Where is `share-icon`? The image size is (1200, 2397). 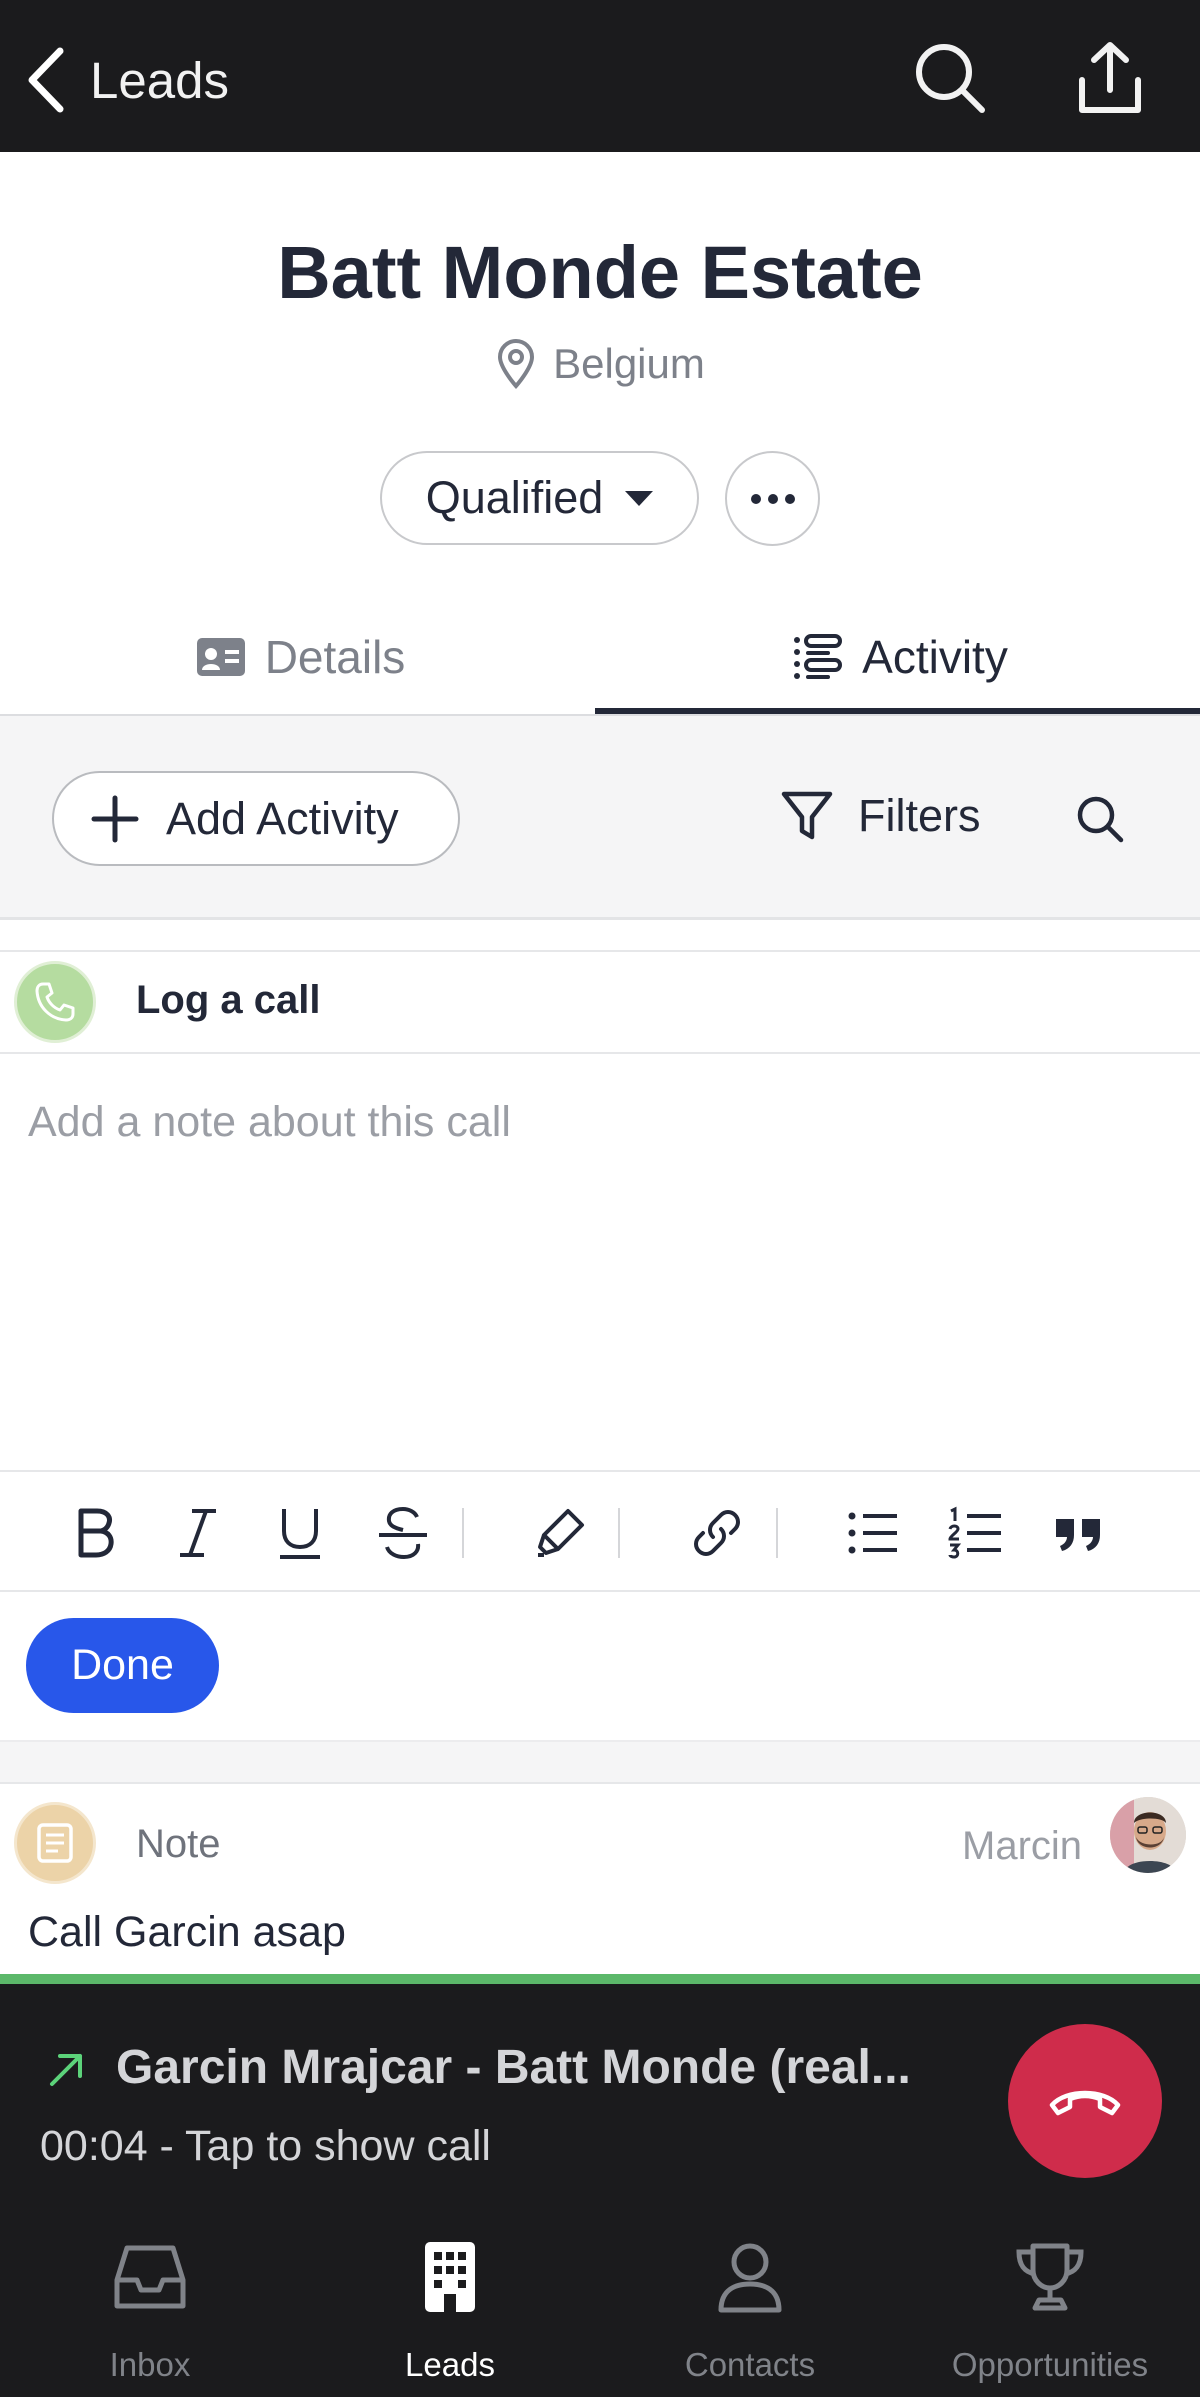 share-icon is located at coordinates (1110, 77).